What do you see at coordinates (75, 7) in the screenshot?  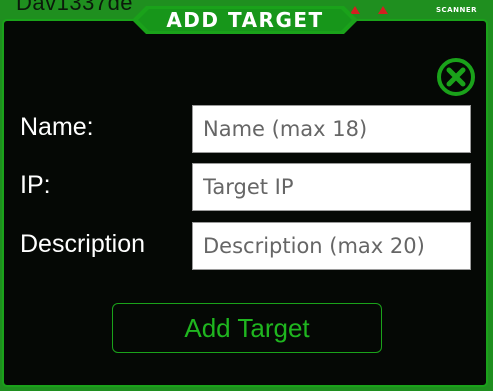 I see `background-username: Dav1337de` at bounding box center [75, 7].